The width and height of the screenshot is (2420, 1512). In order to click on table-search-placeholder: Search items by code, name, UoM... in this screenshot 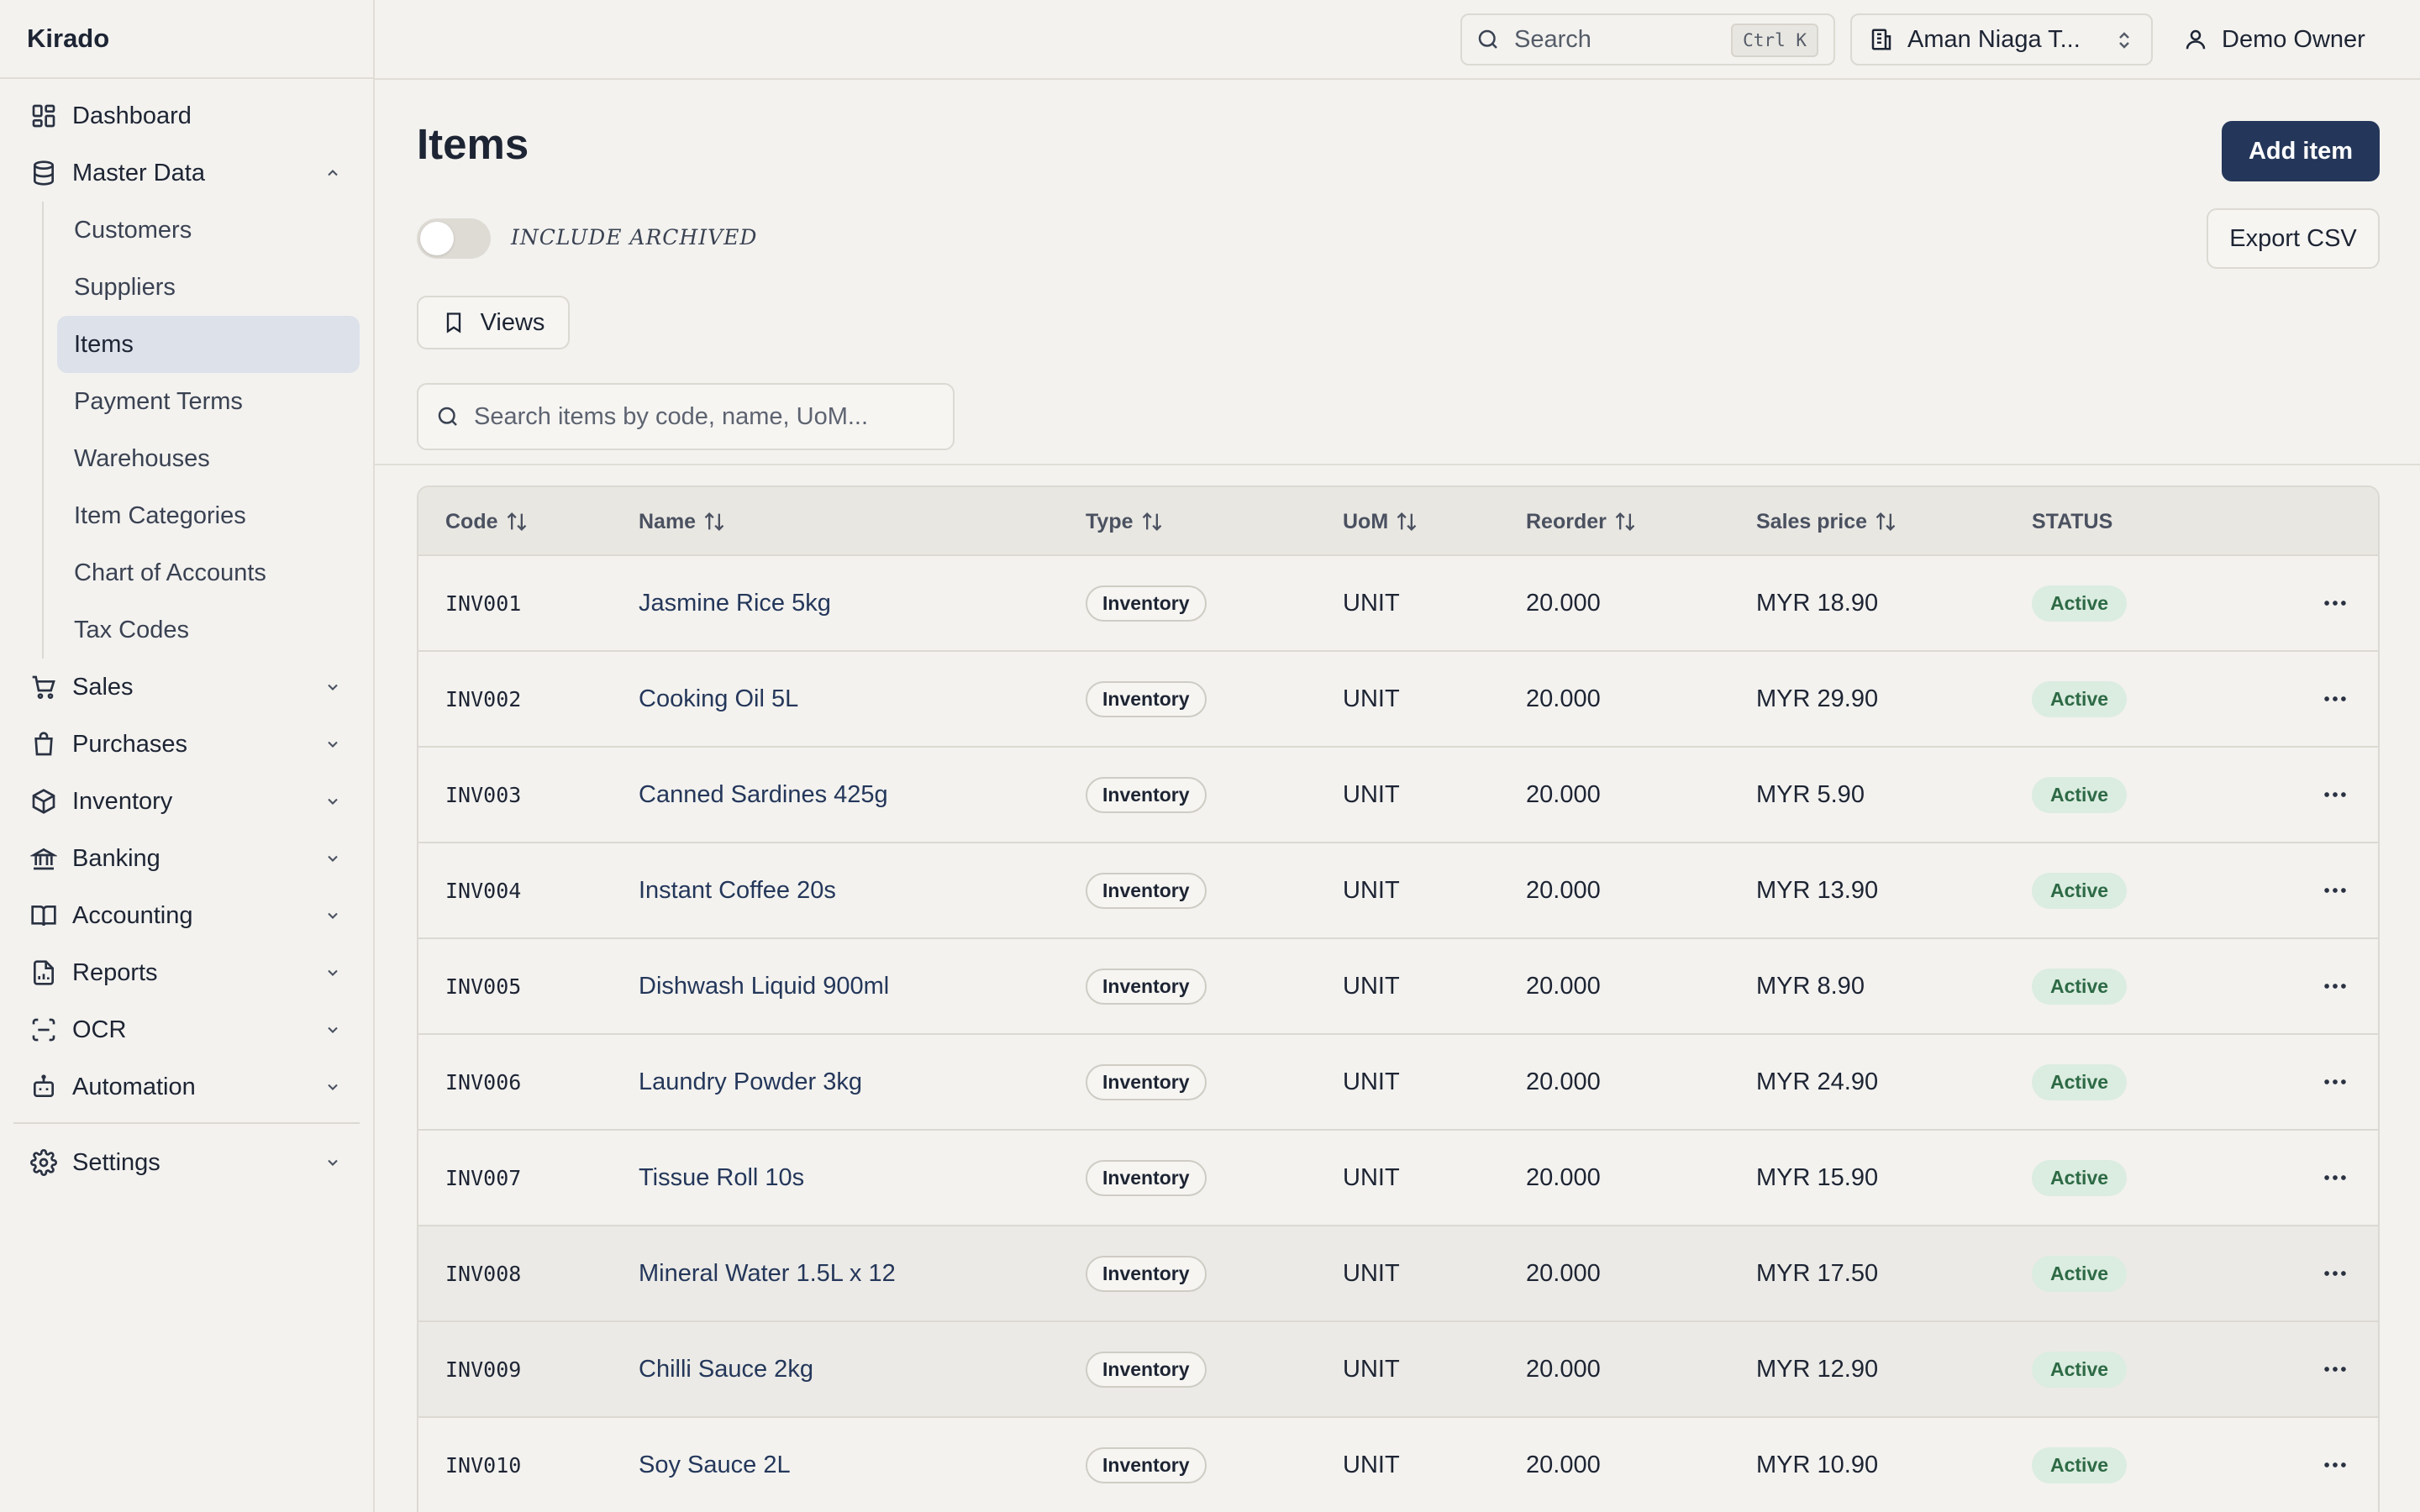, I will do `click(672, 416)`.